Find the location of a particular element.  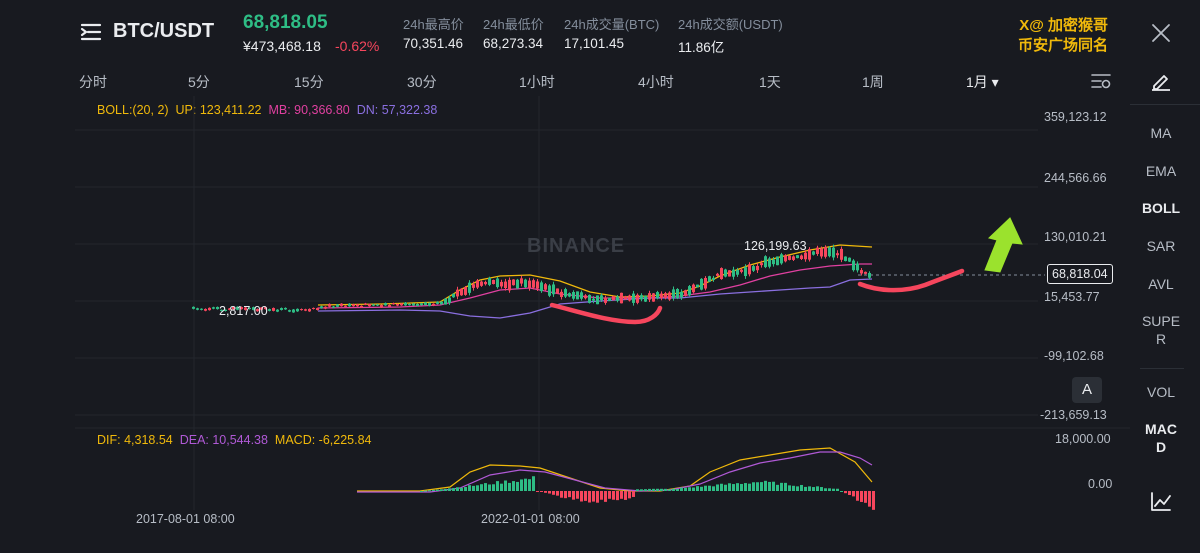

indicator-ema: EMA is located at coordinates (1161, 171).